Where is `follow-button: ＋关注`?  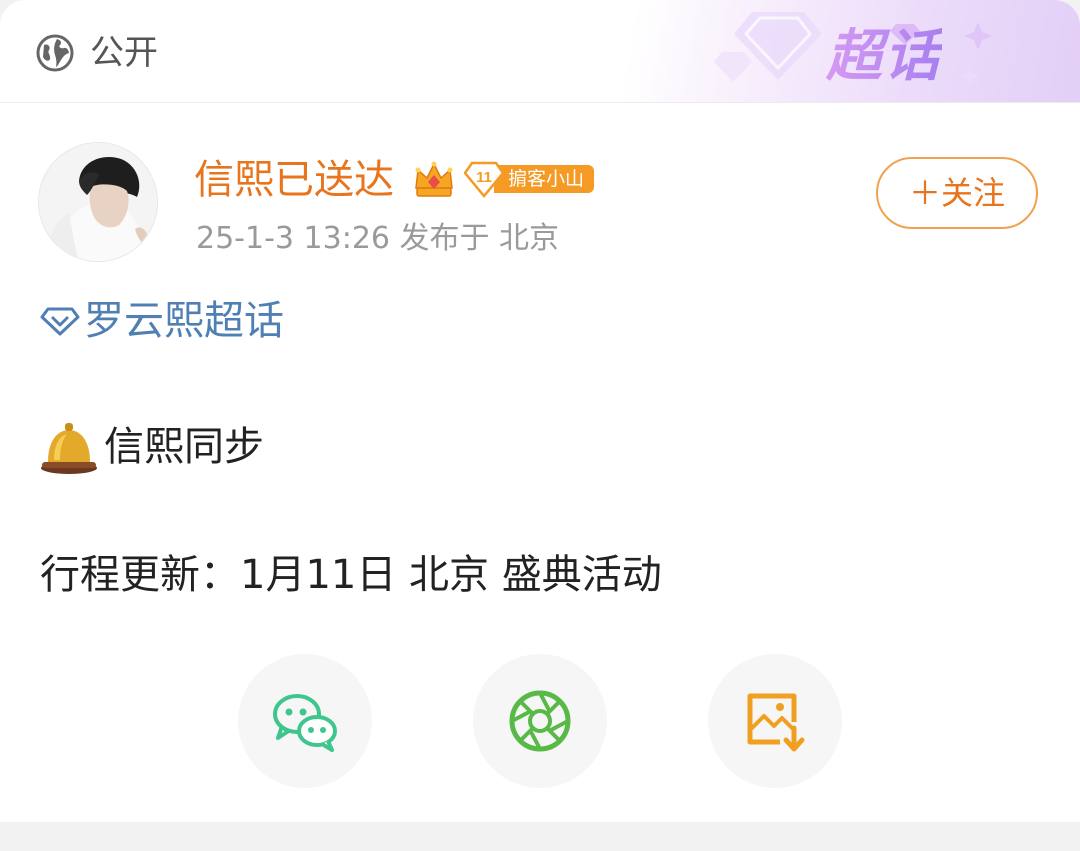 follow-button: ＋关注 is located at coordinates (957, 193).